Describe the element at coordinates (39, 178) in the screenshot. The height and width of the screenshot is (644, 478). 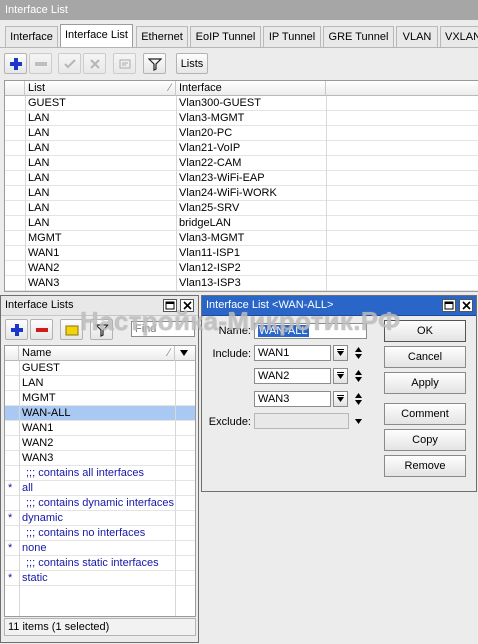
I see `list-cell: LAN` at that location.